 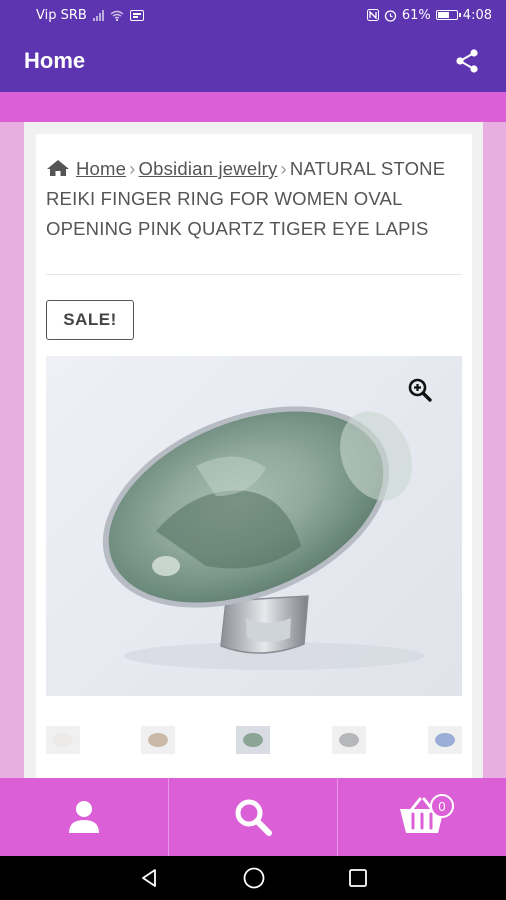 I want to click on alarm-icon, so click(x=390, y=15).